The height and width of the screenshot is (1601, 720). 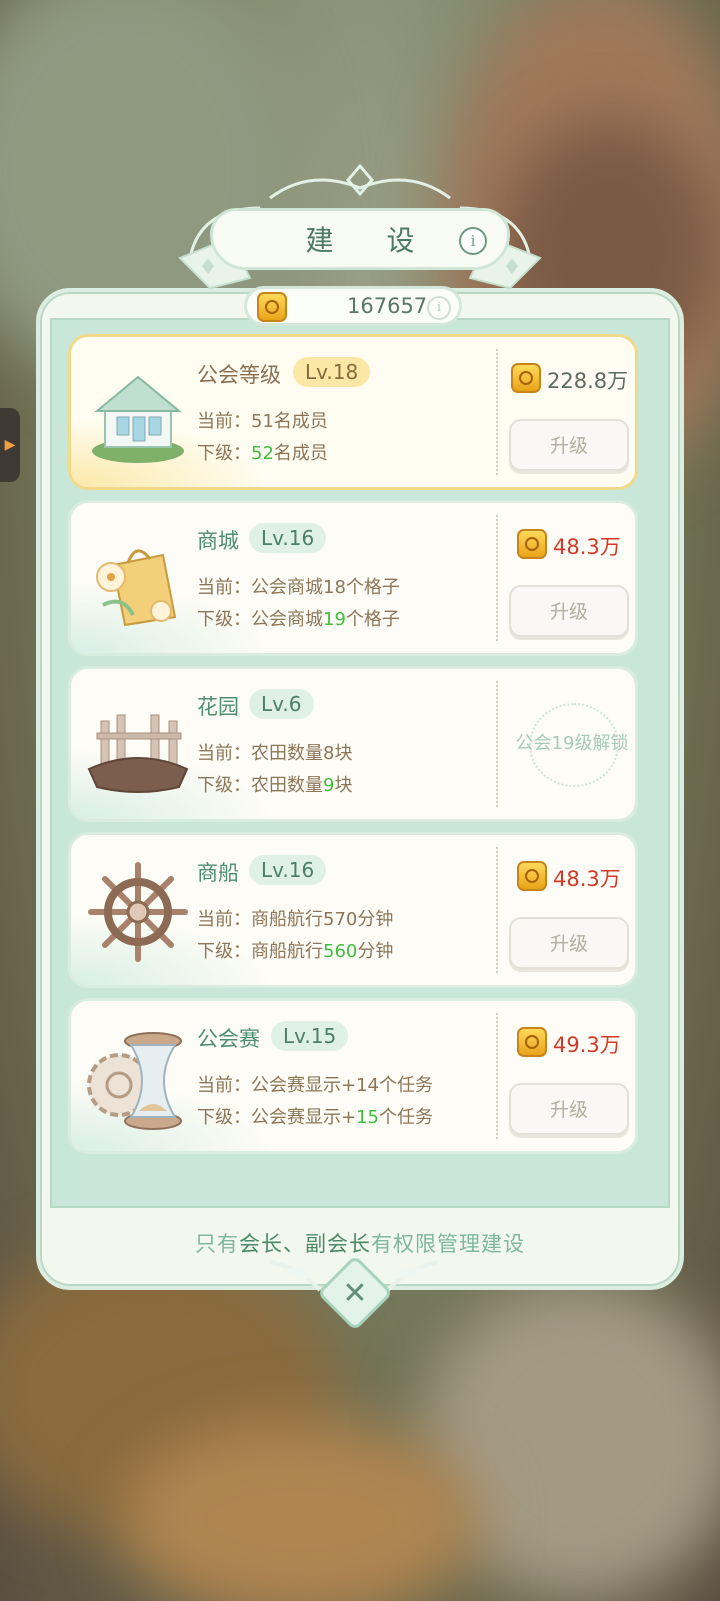 I want to click on level-badge: Lv.15, so click(x=310, y=1036).